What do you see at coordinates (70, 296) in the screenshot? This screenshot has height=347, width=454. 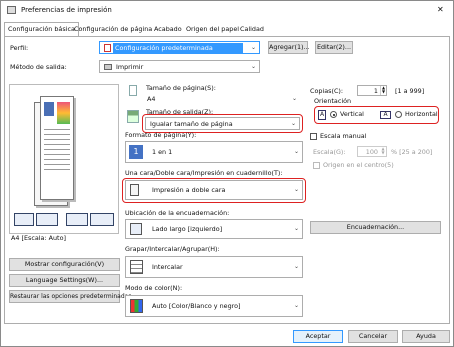 I see `restore-defaults-button: Restaurar las opciones predeterminadas` at bounding box center [70, 296].